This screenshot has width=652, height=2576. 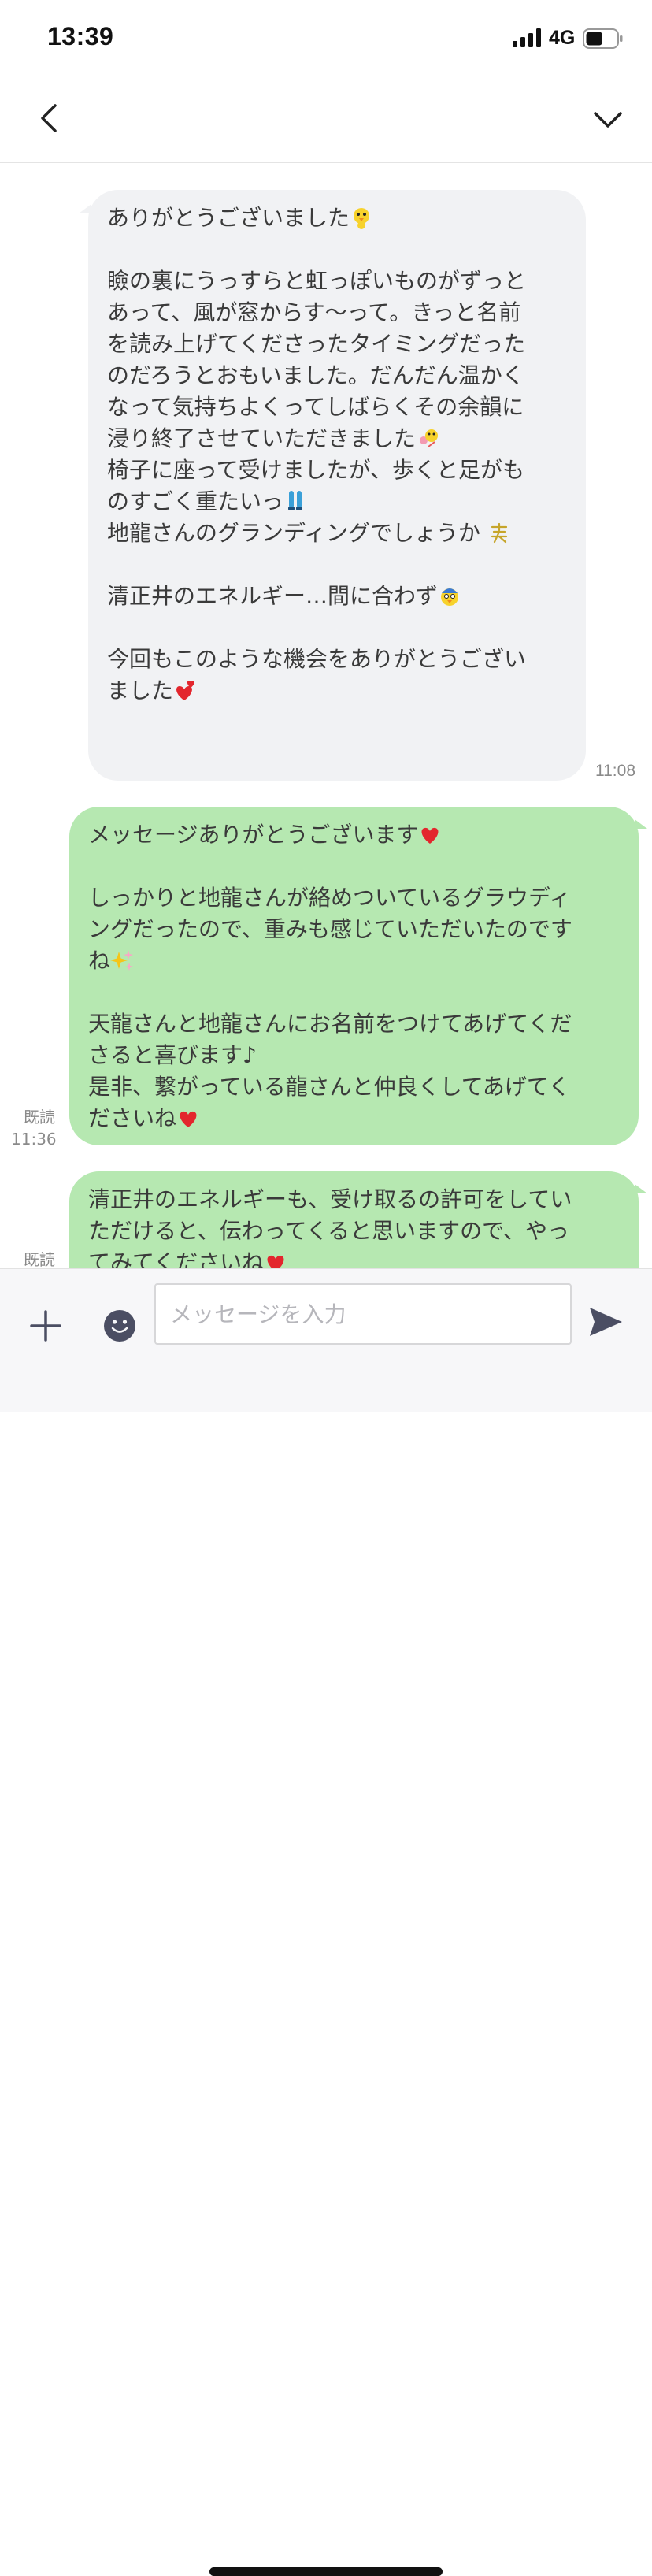 I want to click on chevron-left-icon, so click(x=49, y=118).